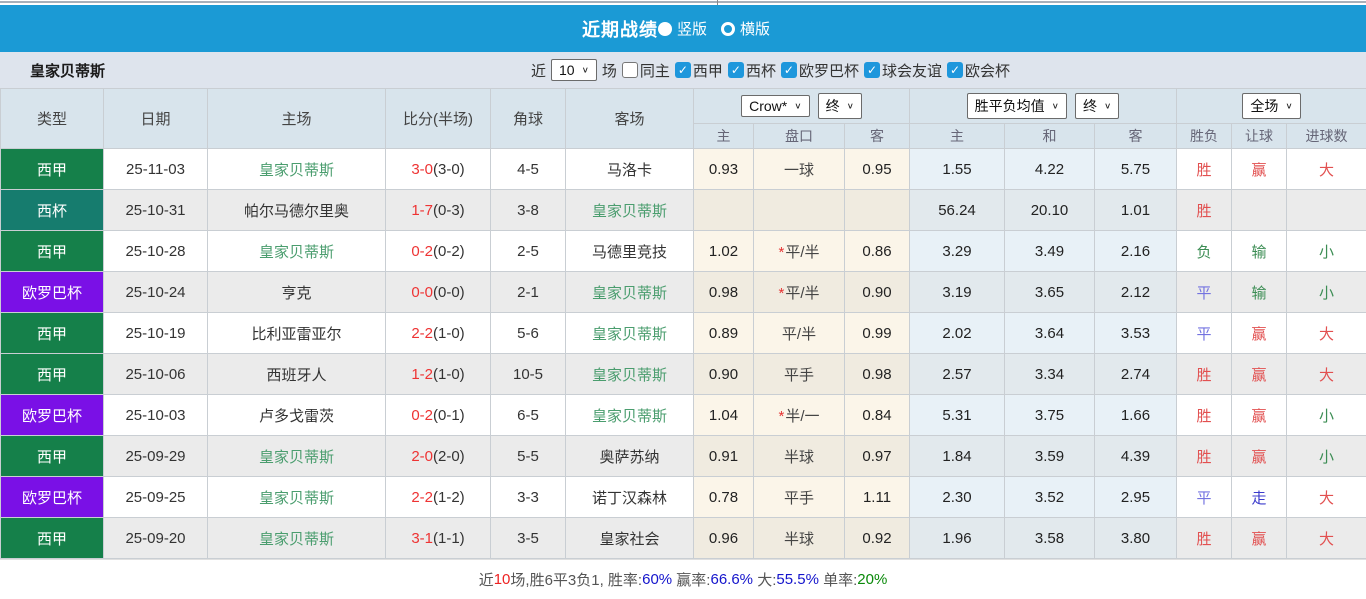  I want to click on home-team: 卢多戈雷茨, so click(297, 415).